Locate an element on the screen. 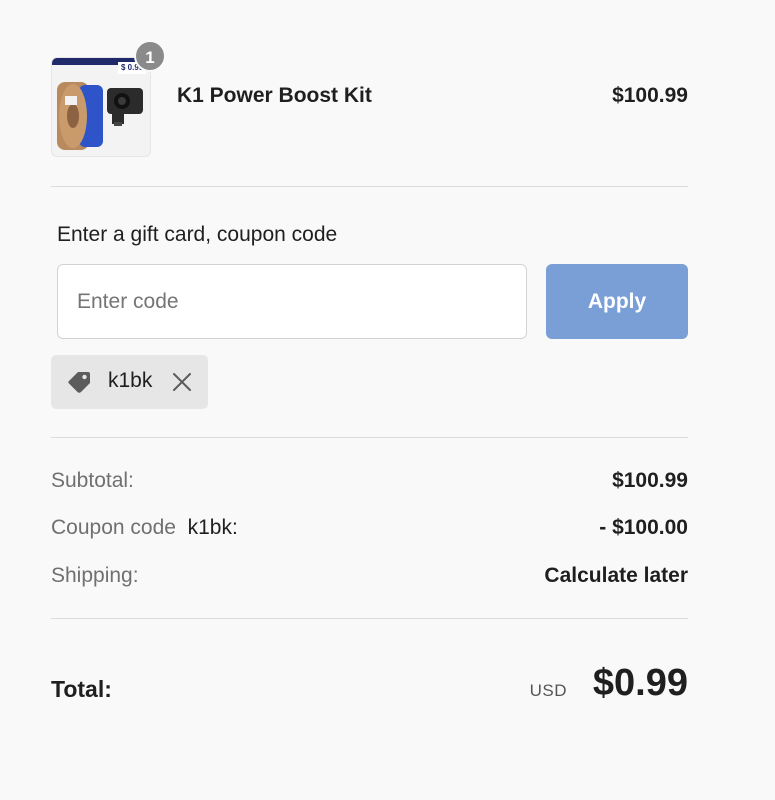 The height and width of the screenshot is (800, 775). apply-button: Apply is located at coordinates (617, 301).